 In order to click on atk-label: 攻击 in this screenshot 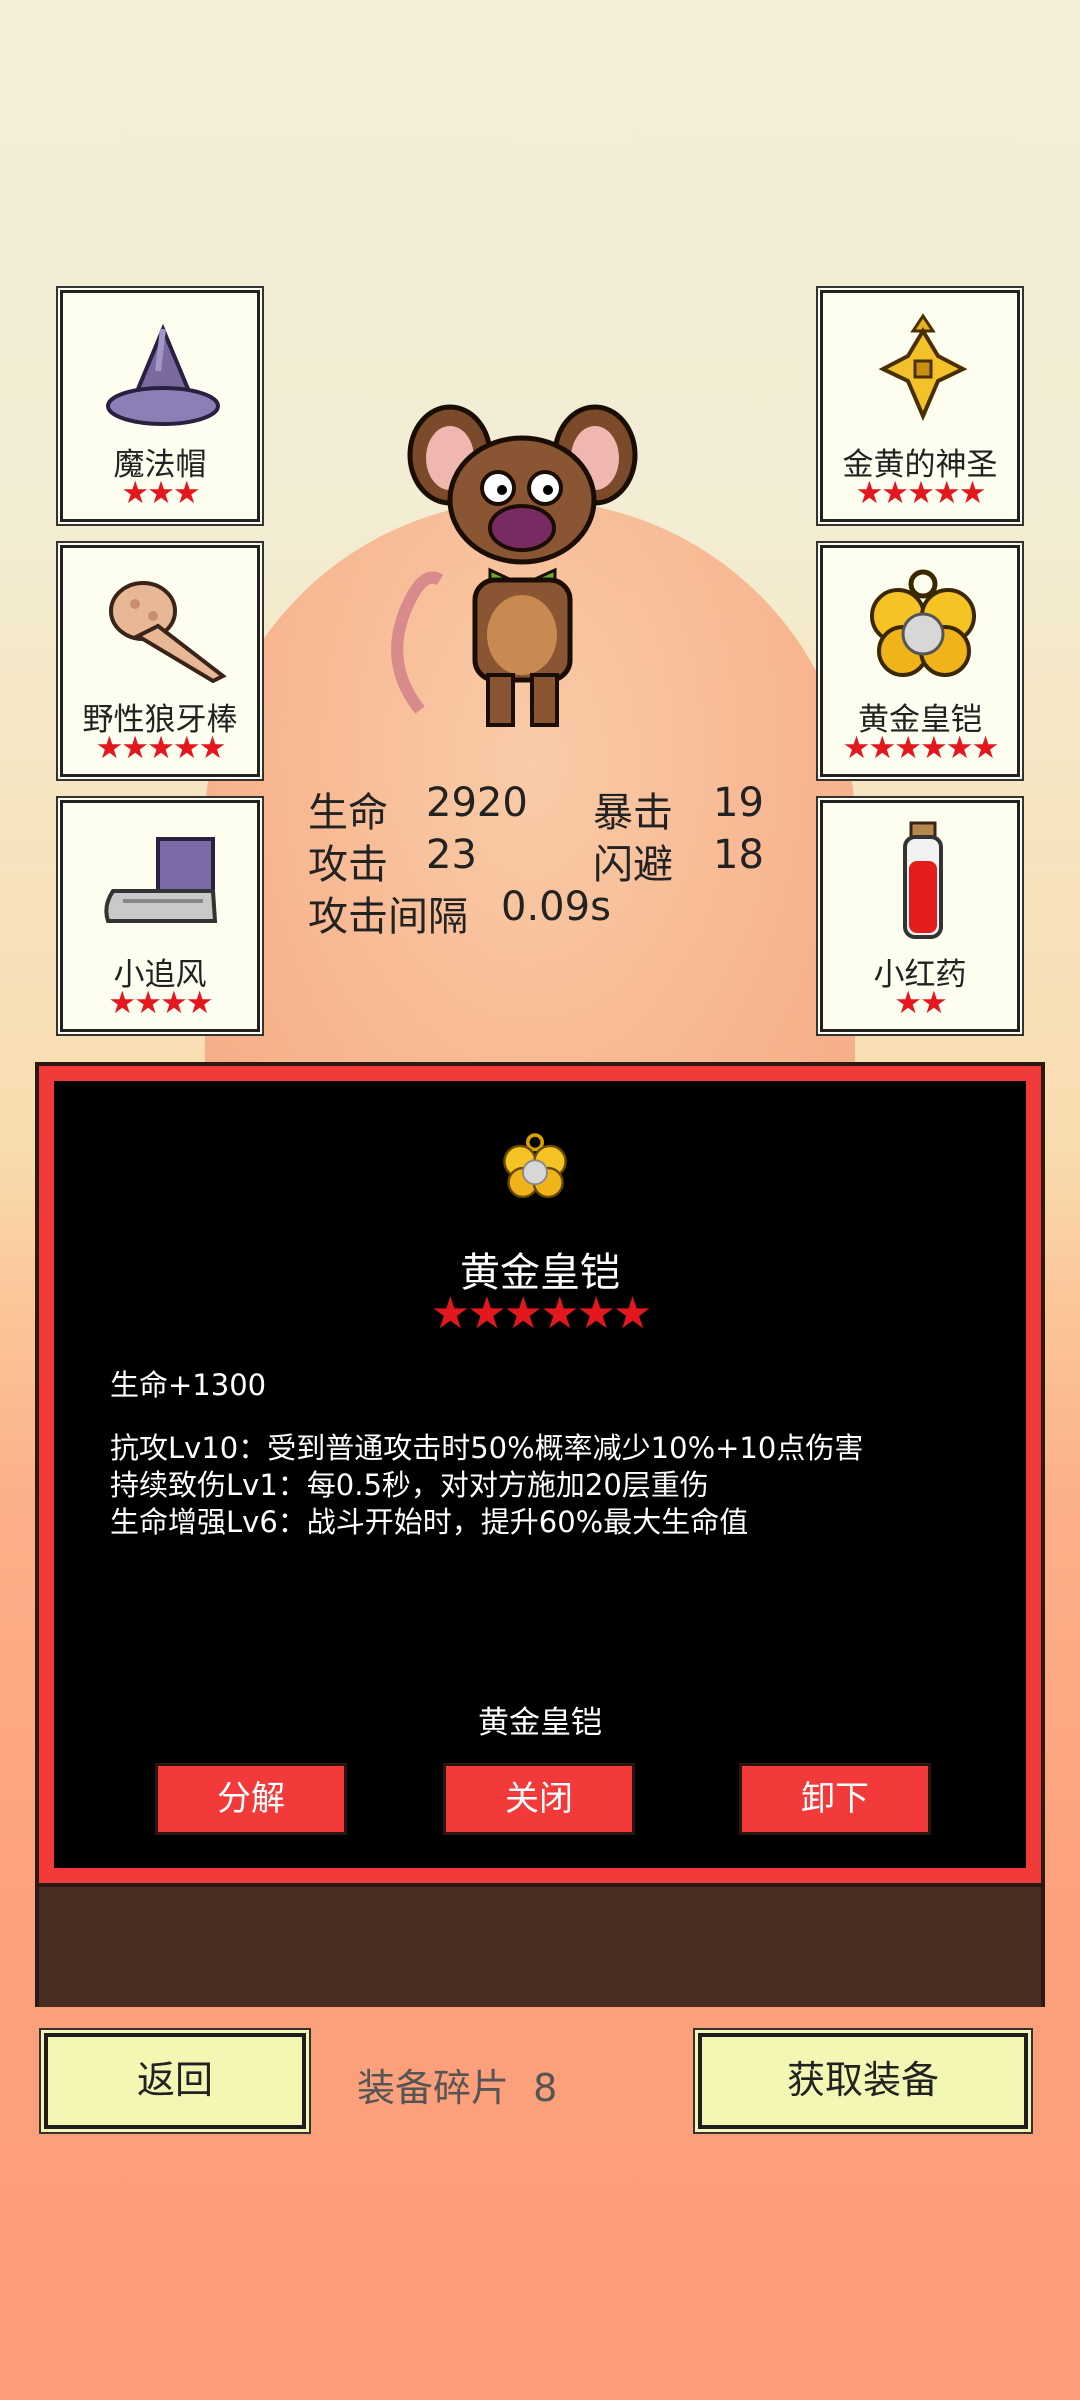, I will do `click(348, 865)`.